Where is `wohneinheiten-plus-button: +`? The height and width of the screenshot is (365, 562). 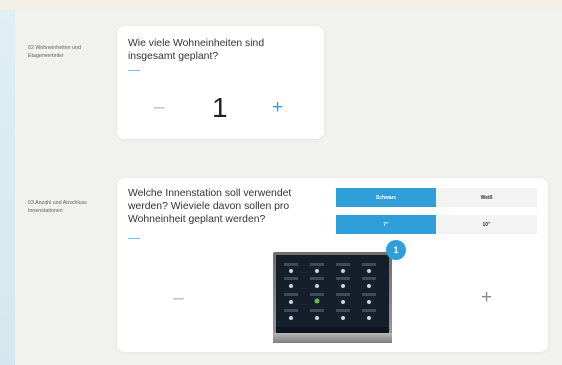 wohneinheiten-plus-button: + is located at coordinates (277, 107).